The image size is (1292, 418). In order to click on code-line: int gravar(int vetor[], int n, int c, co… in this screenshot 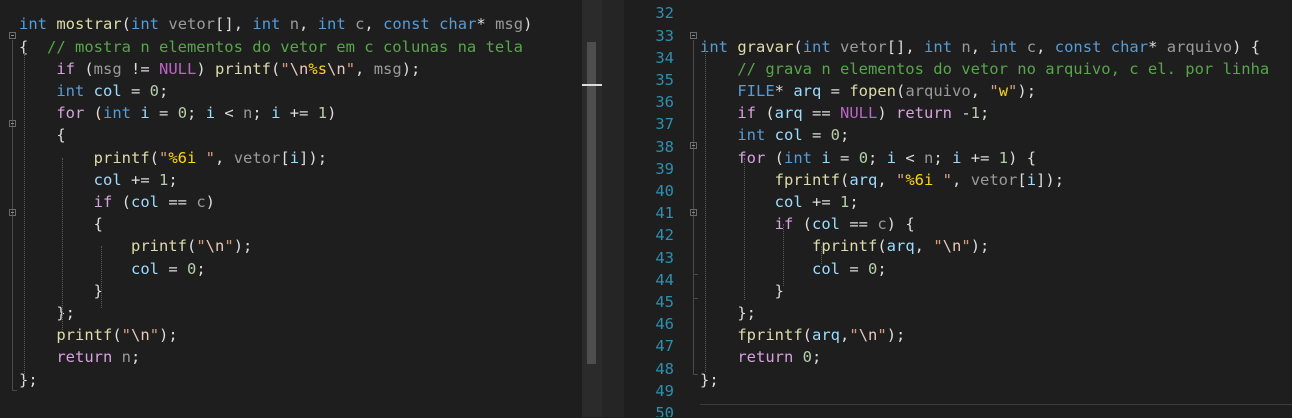, I will do `click(980, 47)`.